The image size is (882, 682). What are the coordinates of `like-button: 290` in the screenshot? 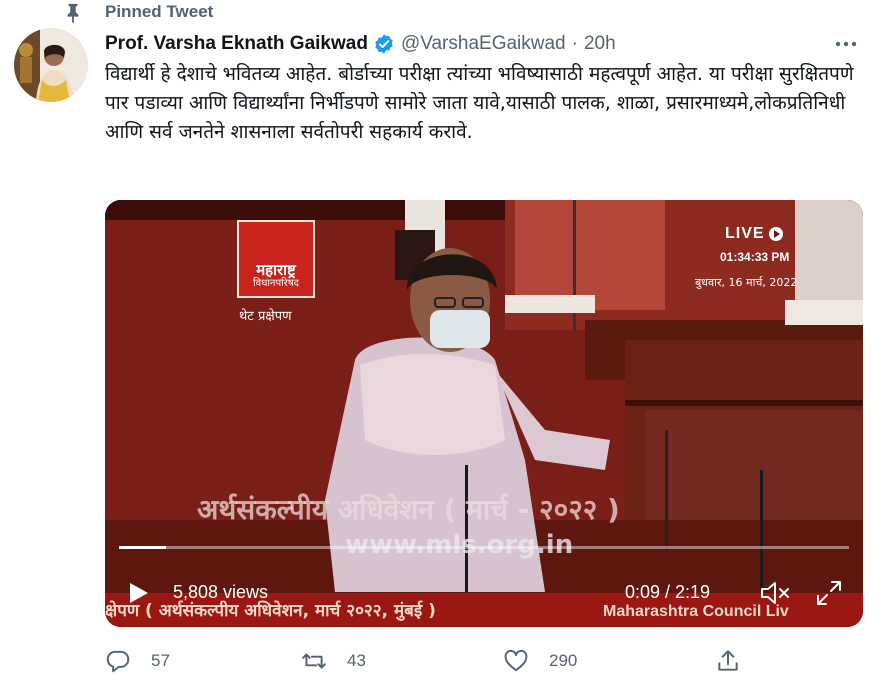 It's located at (540, 661).